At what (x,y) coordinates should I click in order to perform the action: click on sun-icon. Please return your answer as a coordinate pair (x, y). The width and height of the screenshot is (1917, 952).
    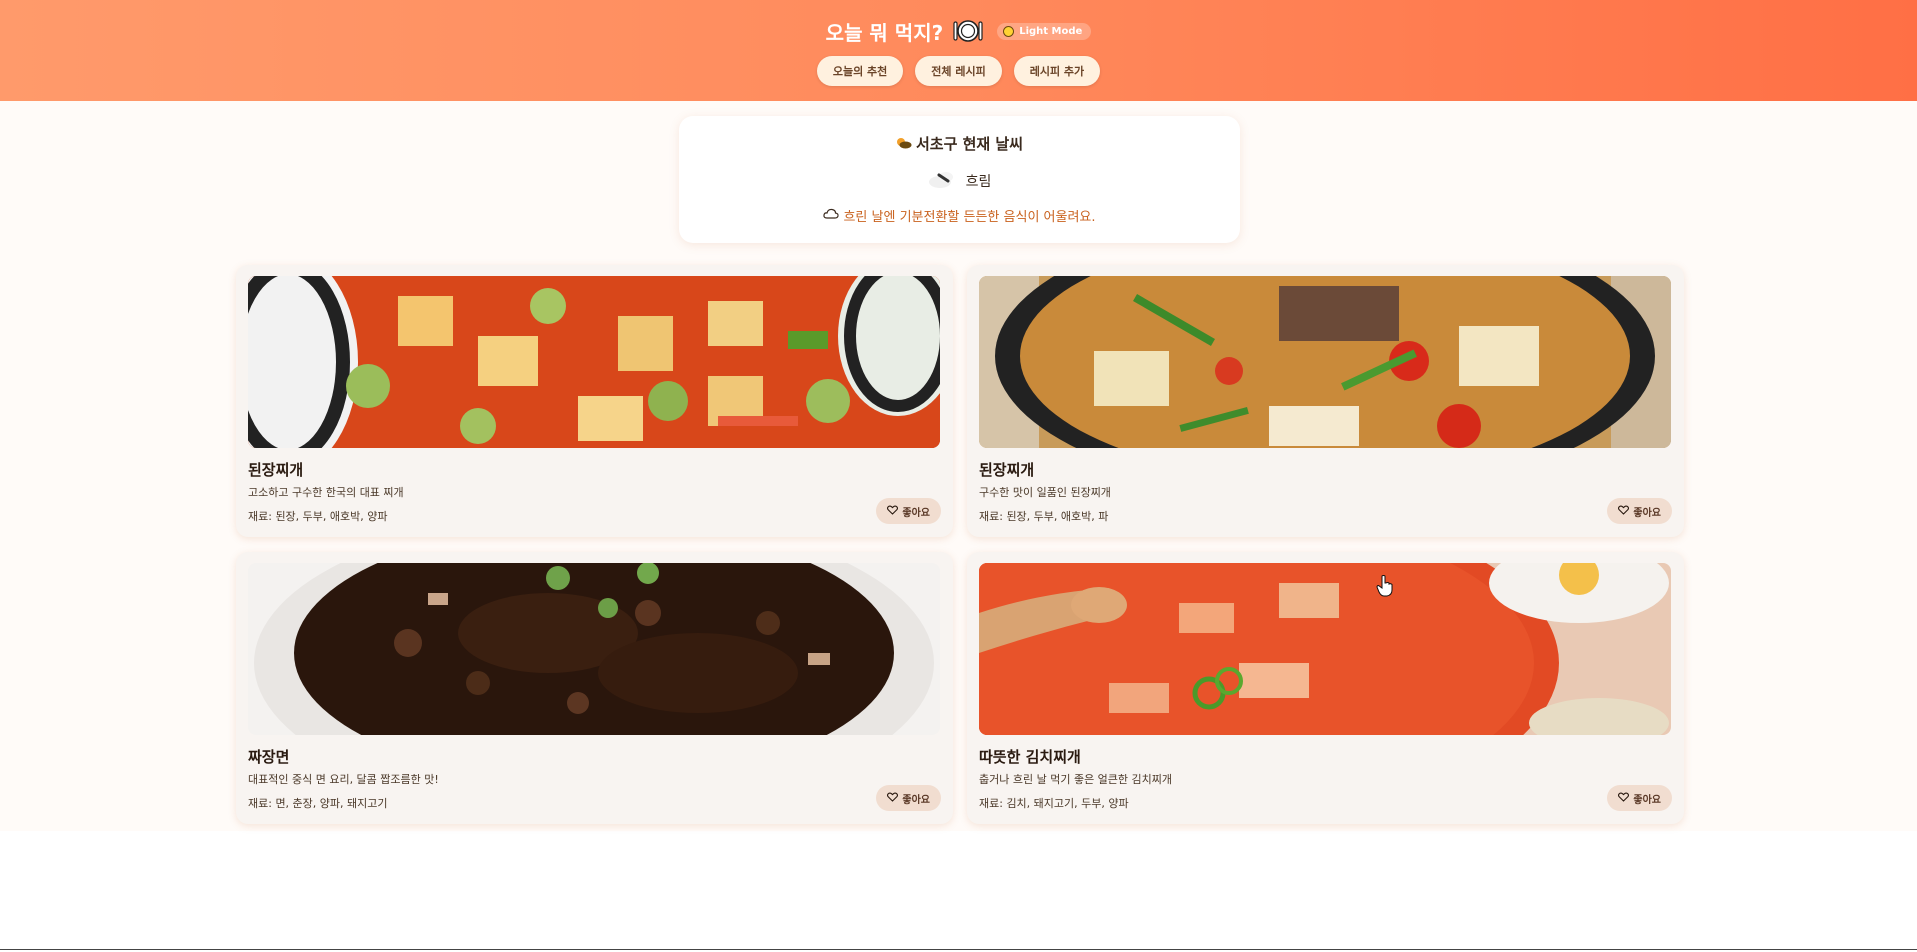
    Looking at the image, I should click on (1009, 31).